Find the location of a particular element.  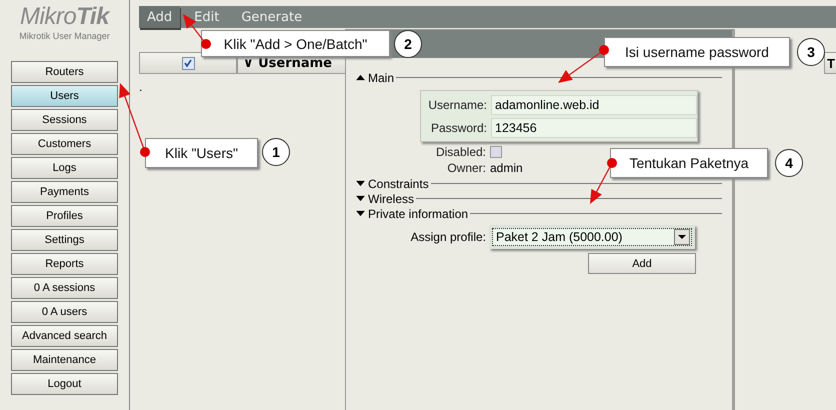

step-number: 1 is located at coordinates (276, 152).